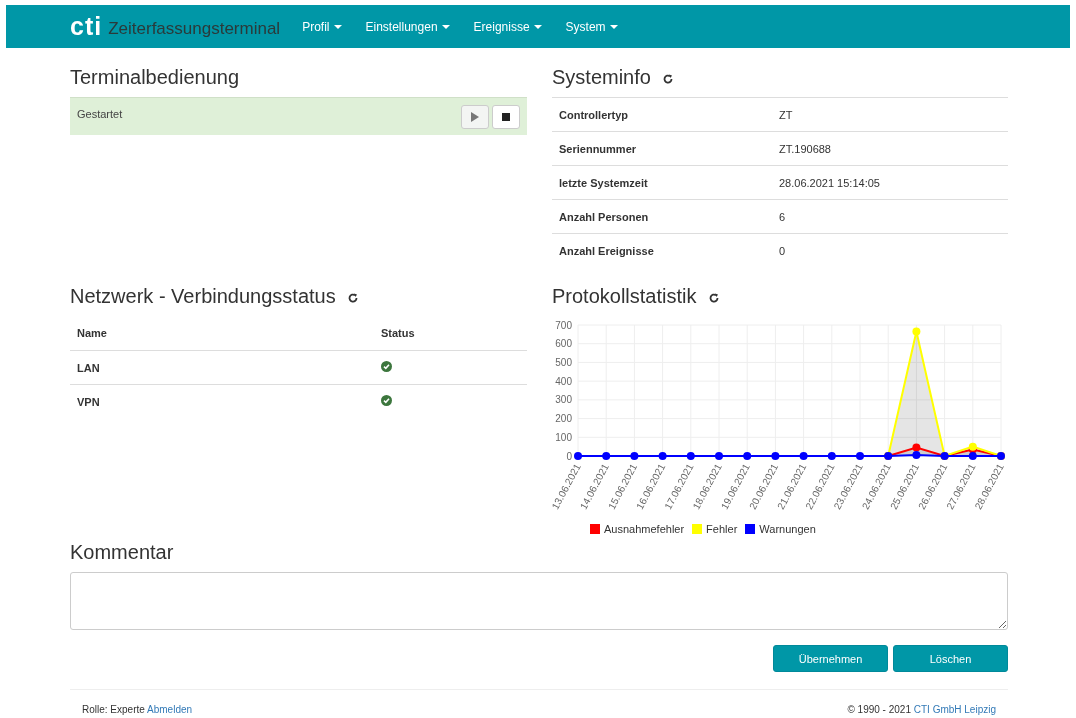 This screenshot has height=718, width=1076. Describe the element at coordinates (601, 77) in the screenshot. I see `section-heading: Systeminfo` at that location.